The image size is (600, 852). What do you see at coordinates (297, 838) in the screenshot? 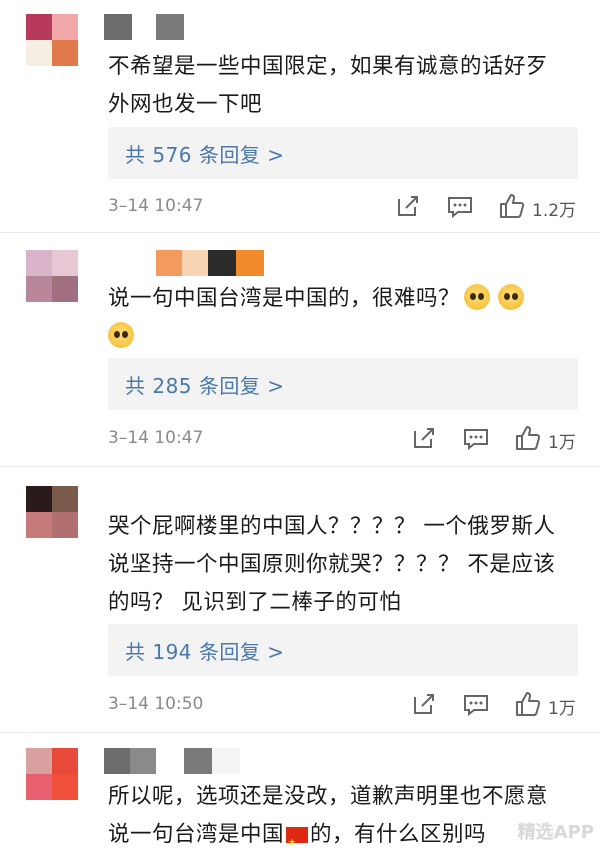
I see `china-flag-icon` at bounding box center [297, 838].